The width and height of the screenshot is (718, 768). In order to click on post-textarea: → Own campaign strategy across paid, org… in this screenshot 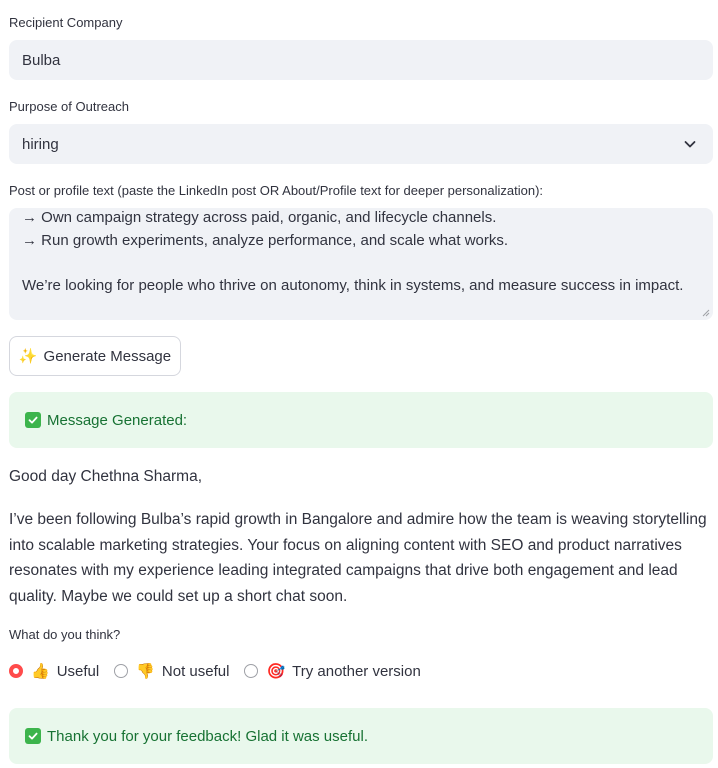, I will do `click(361, 264)`.